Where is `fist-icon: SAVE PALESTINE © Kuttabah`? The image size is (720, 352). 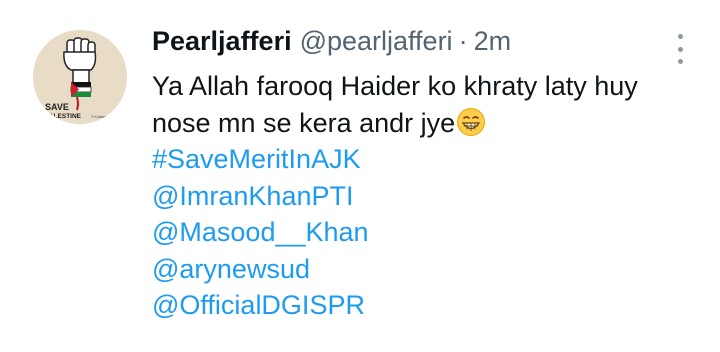 fist-icon: SAVE PALESTINE © Kuttabah is located at coordinates (80, 77).